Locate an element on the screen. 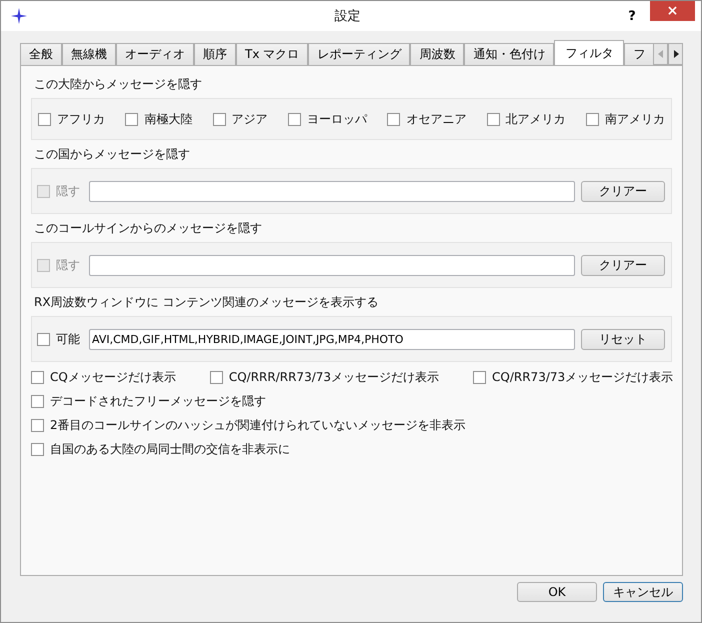 This screenshot has height=623, width=702. push-button: キャンセル is located at coordinates (643, 592).